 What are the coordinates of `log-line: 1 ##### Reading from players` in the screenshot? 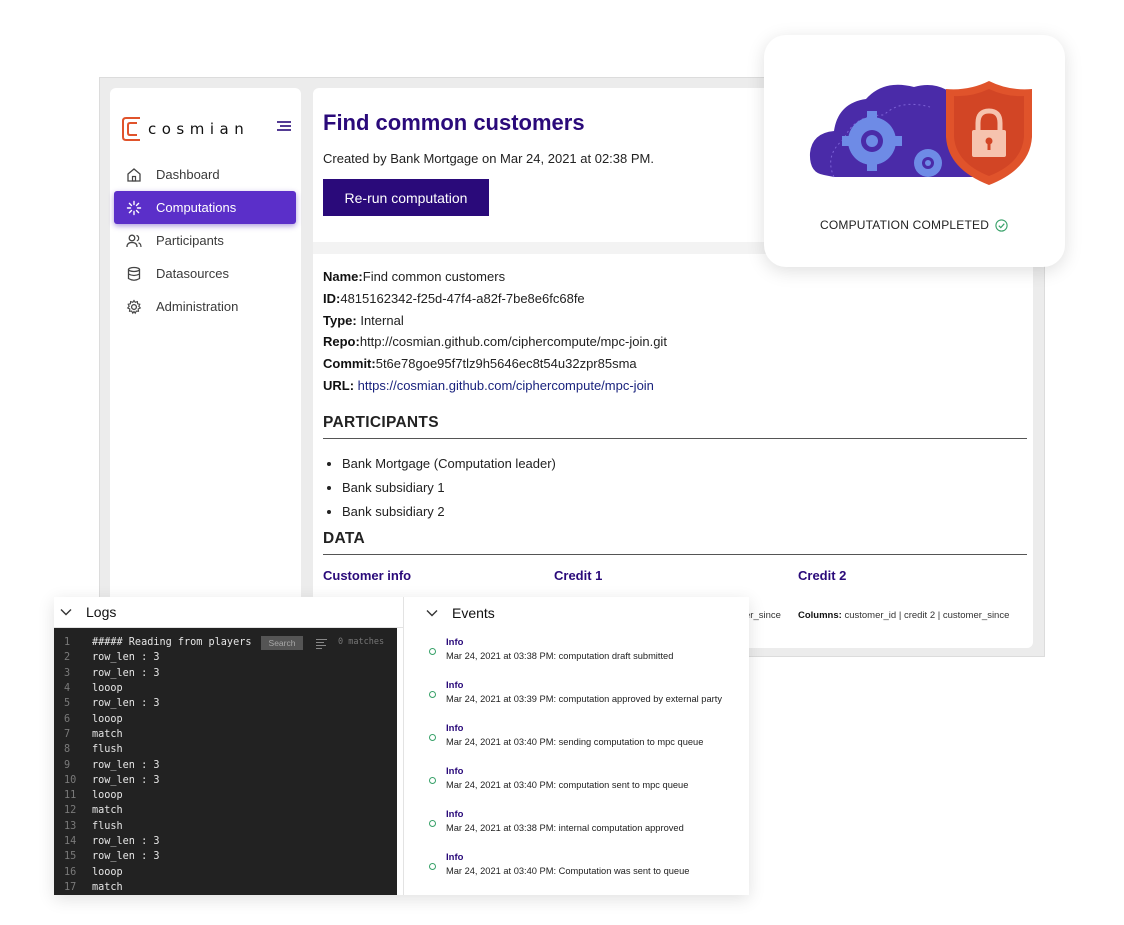 It's located at (152, 642).